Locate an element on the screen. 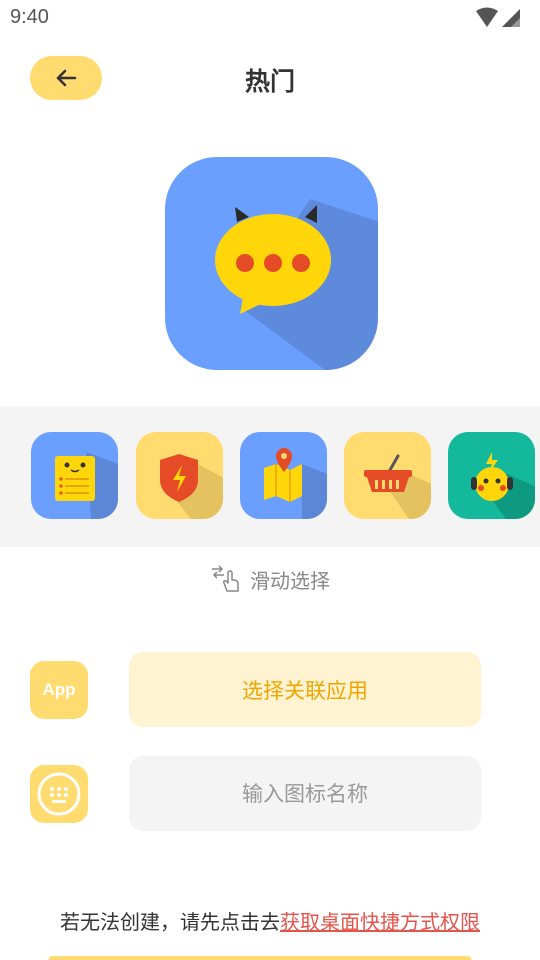  app-badge: App is located at coordinates (59, 690).